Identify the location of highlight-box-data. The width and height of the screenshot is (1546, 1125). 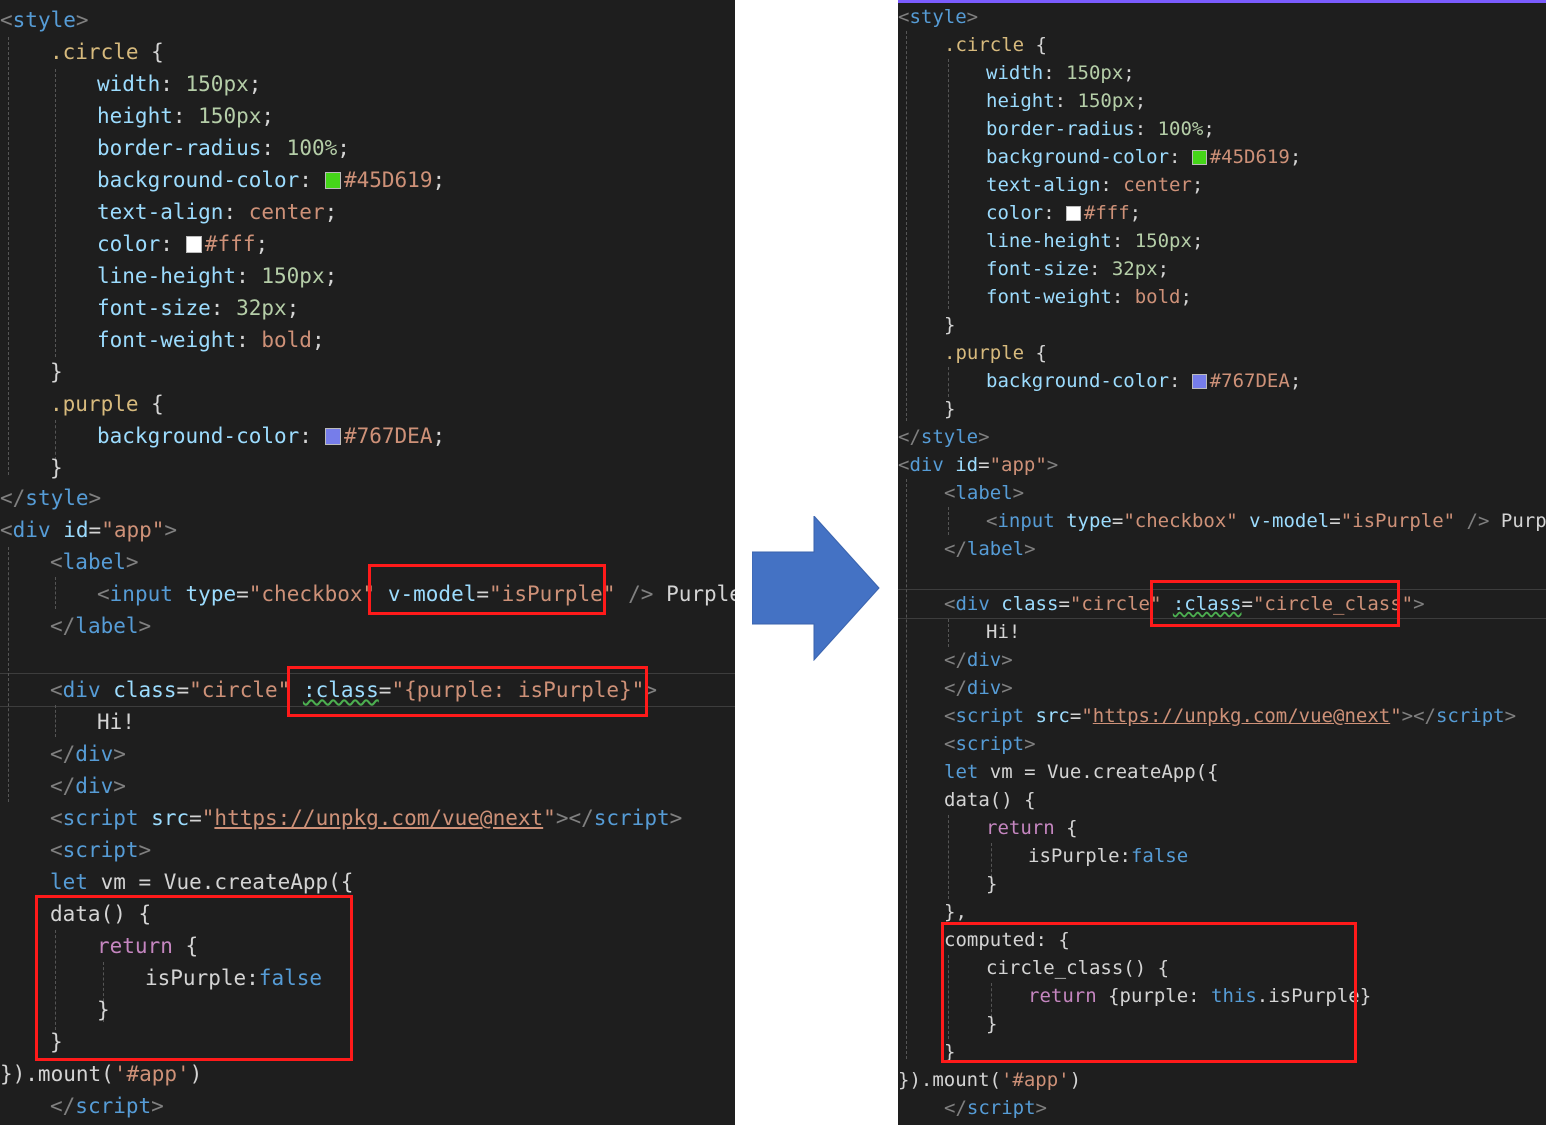
(194, 978).